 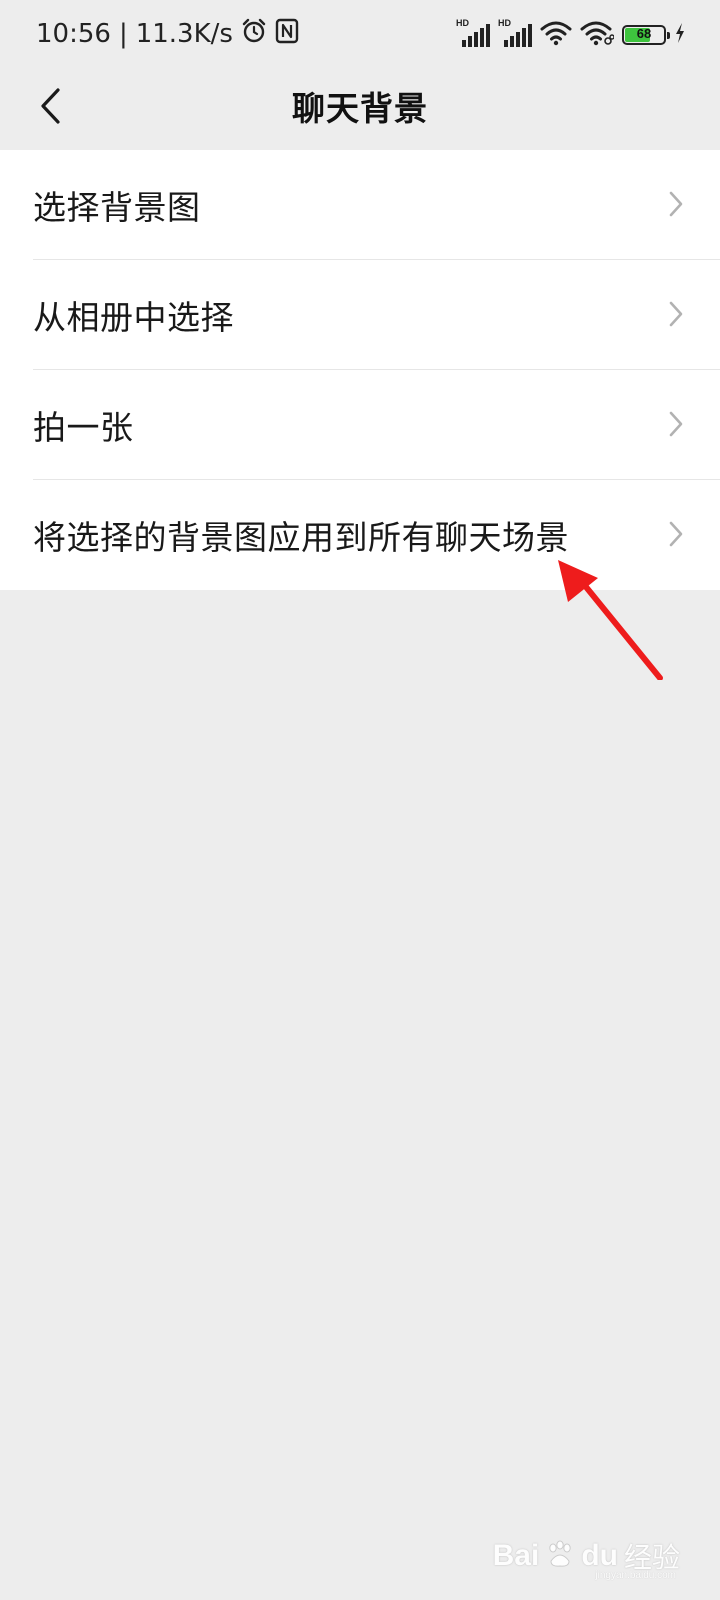 I want to click on status-bar: 10:56 | 11.3K/s HD HD 68, so click(x=360, y=34).